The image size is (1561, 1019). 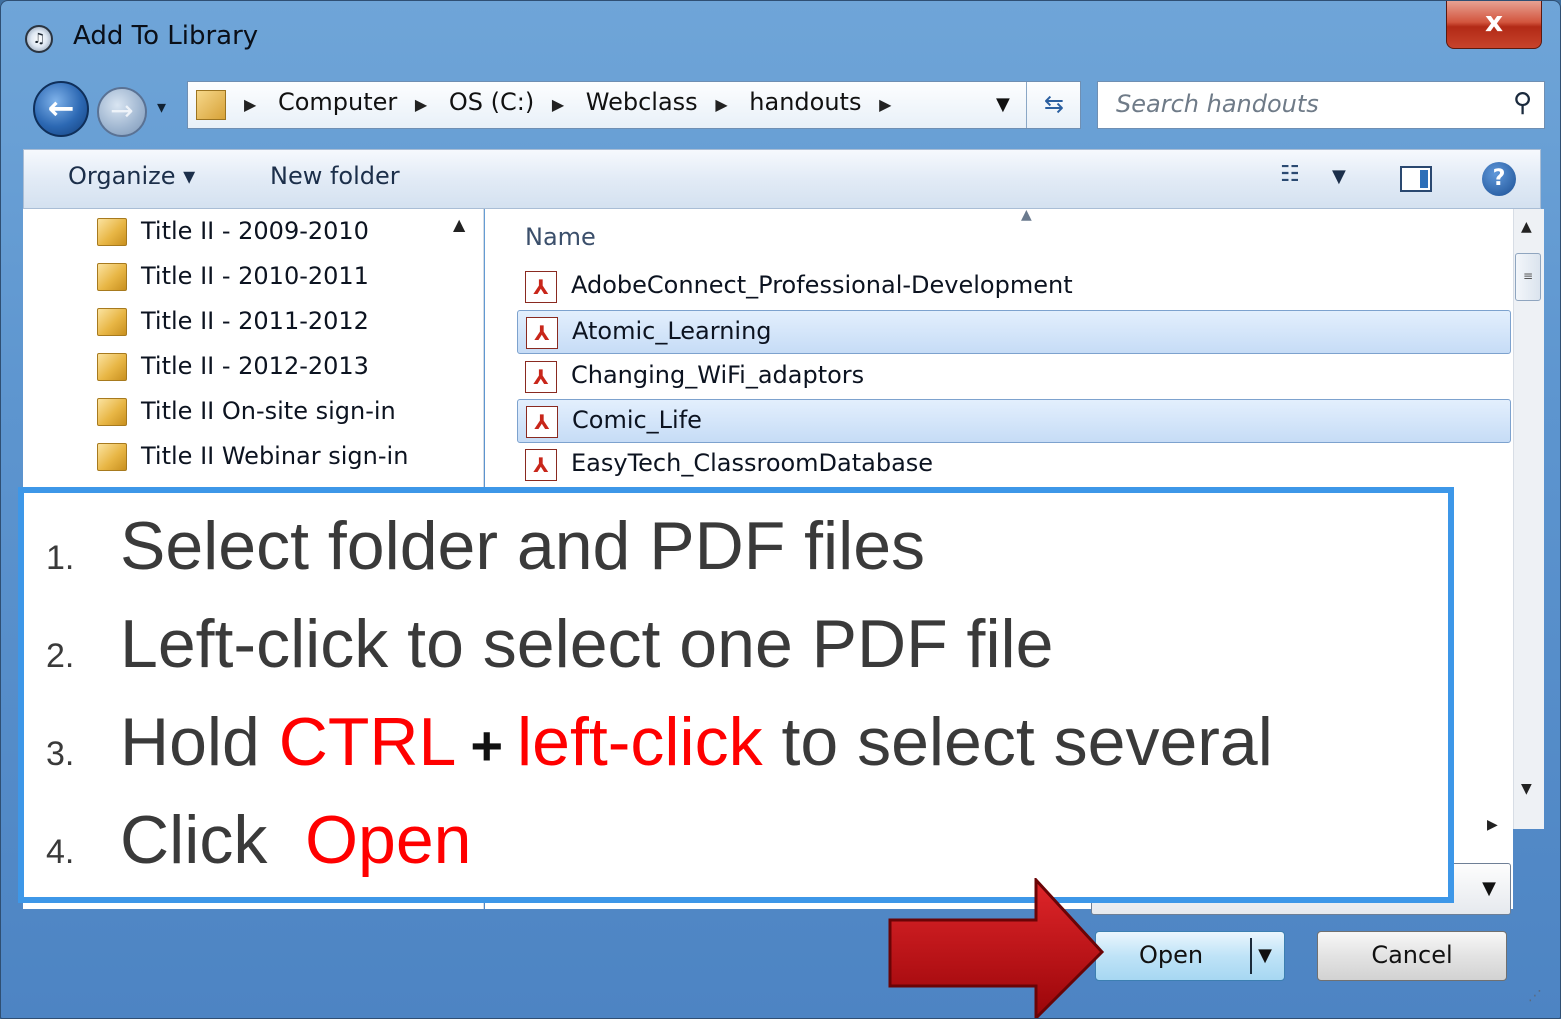 What do you see at coordinates (1492, 825) in the screenshot?
I see `scroll-right-icon: ▶` at bounding box center [1492, 825].